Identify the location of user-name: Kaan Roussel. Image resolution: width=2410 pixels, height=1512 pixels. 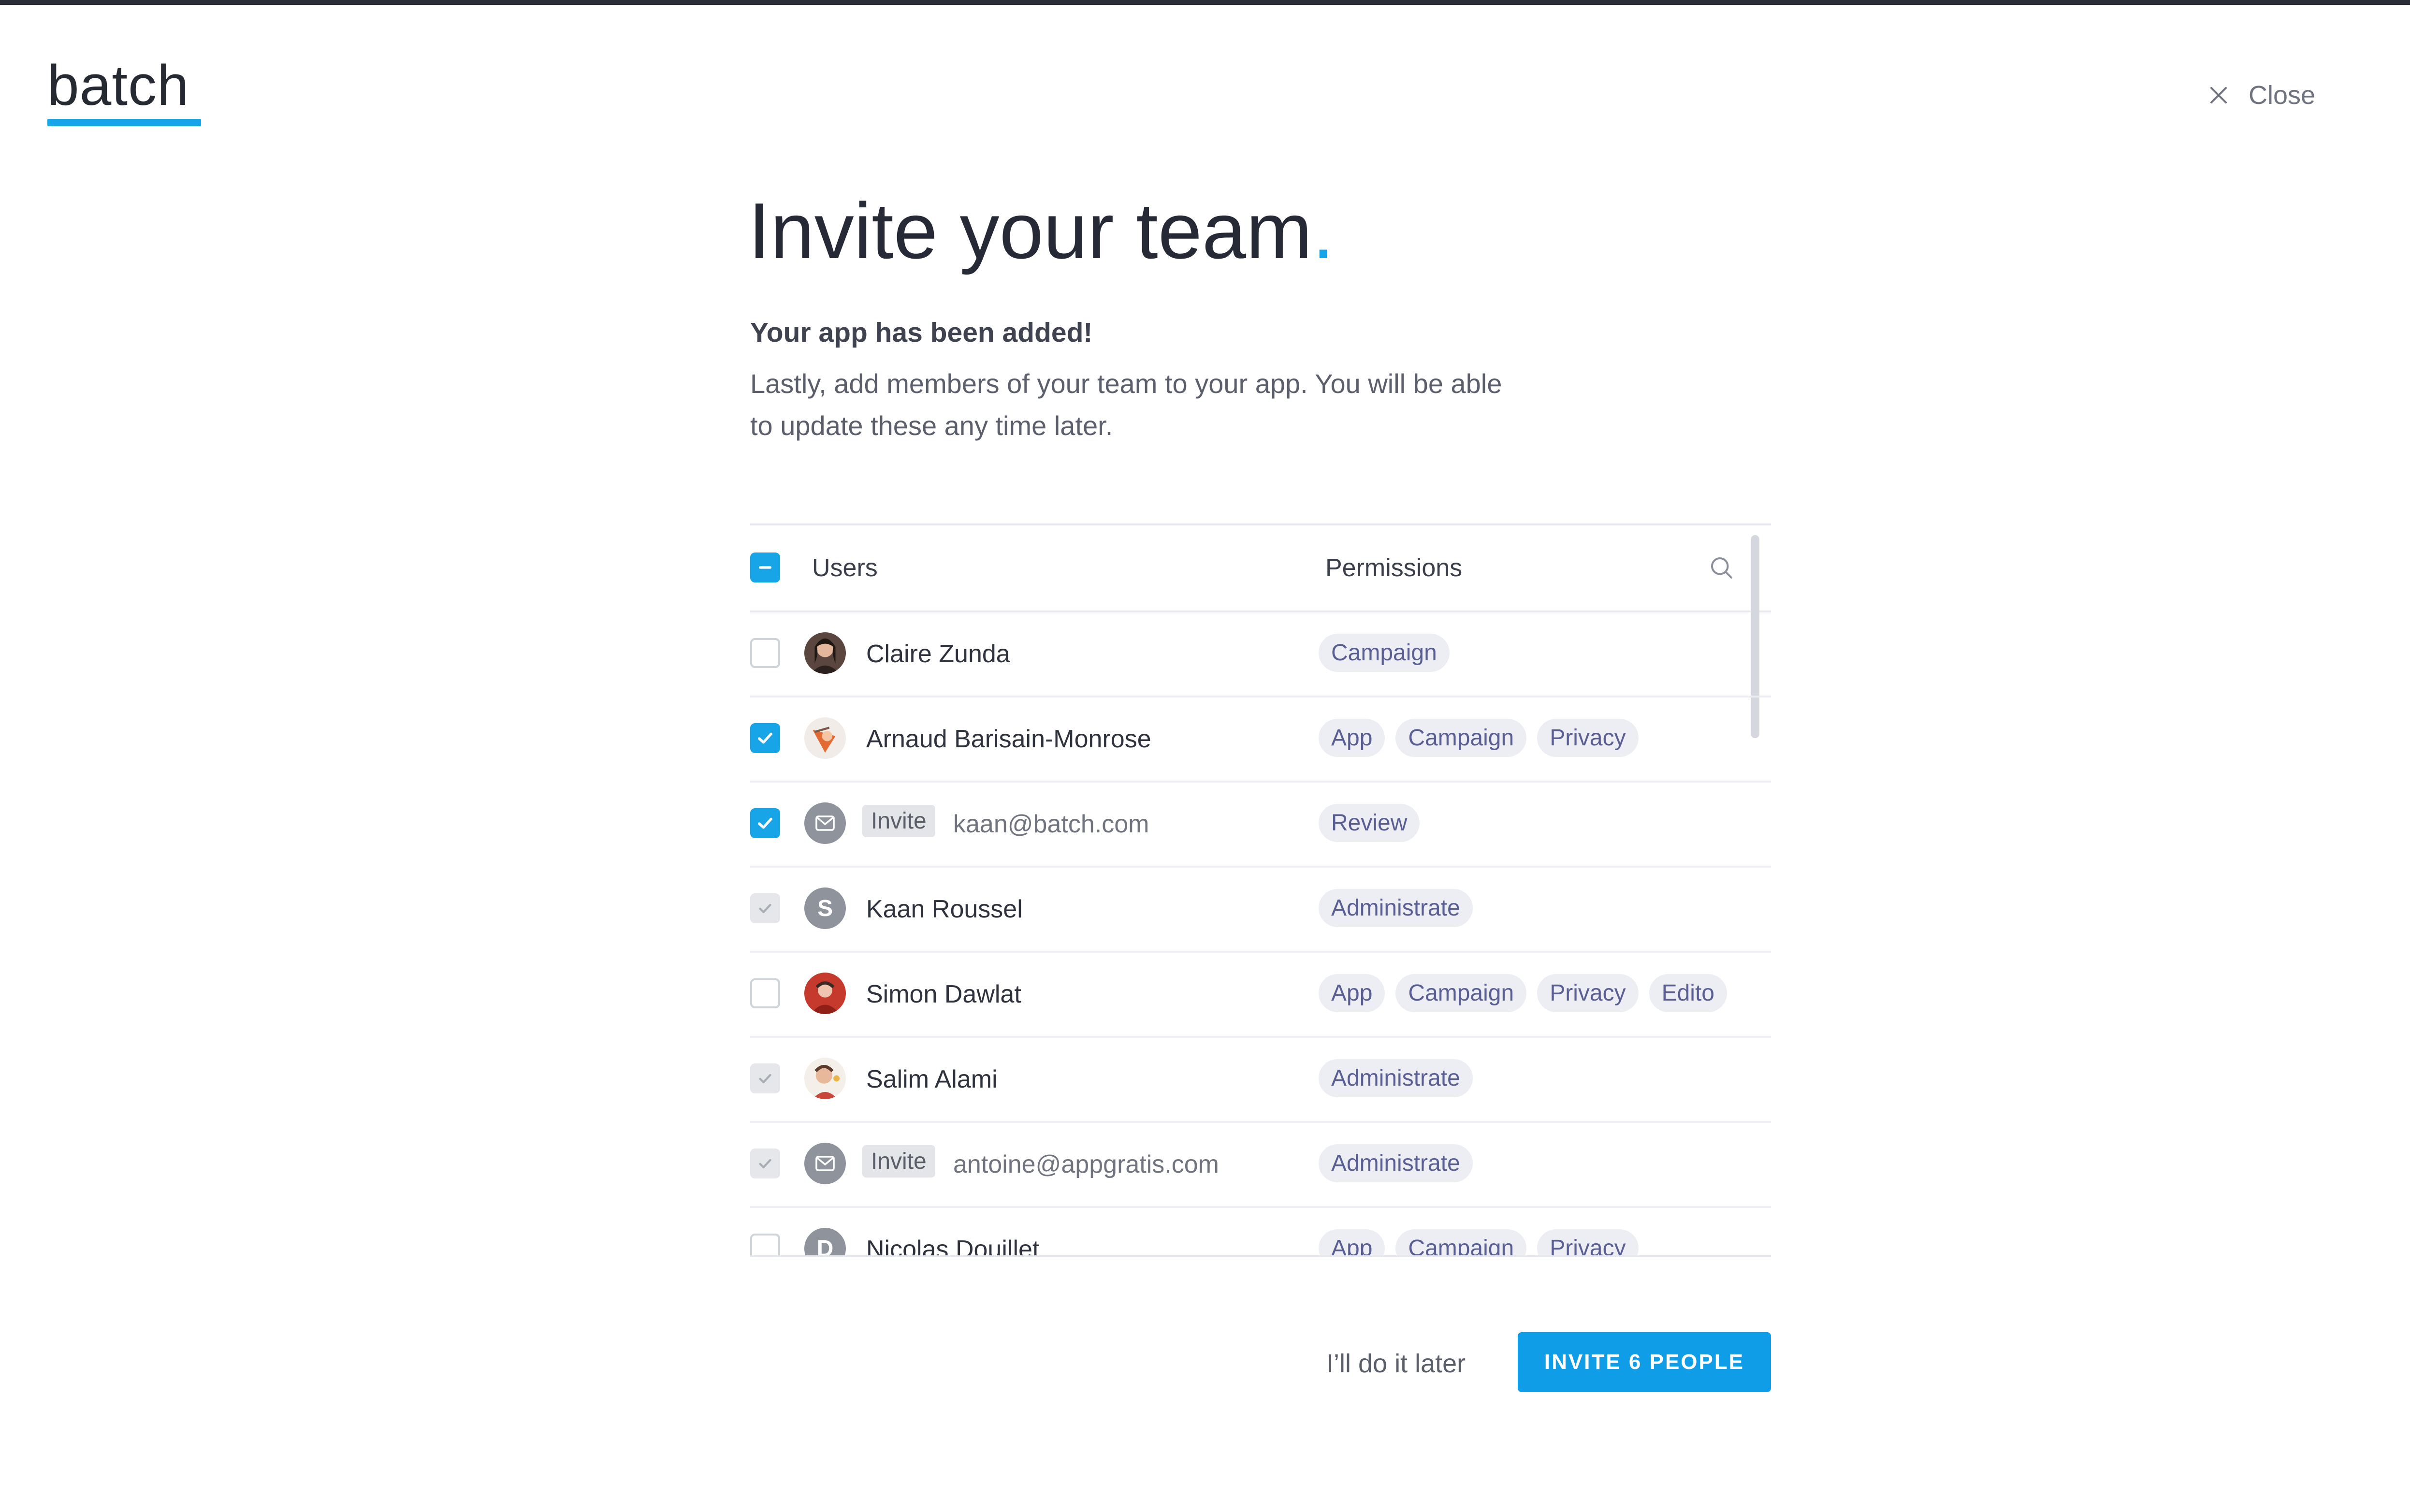
(945, 909).